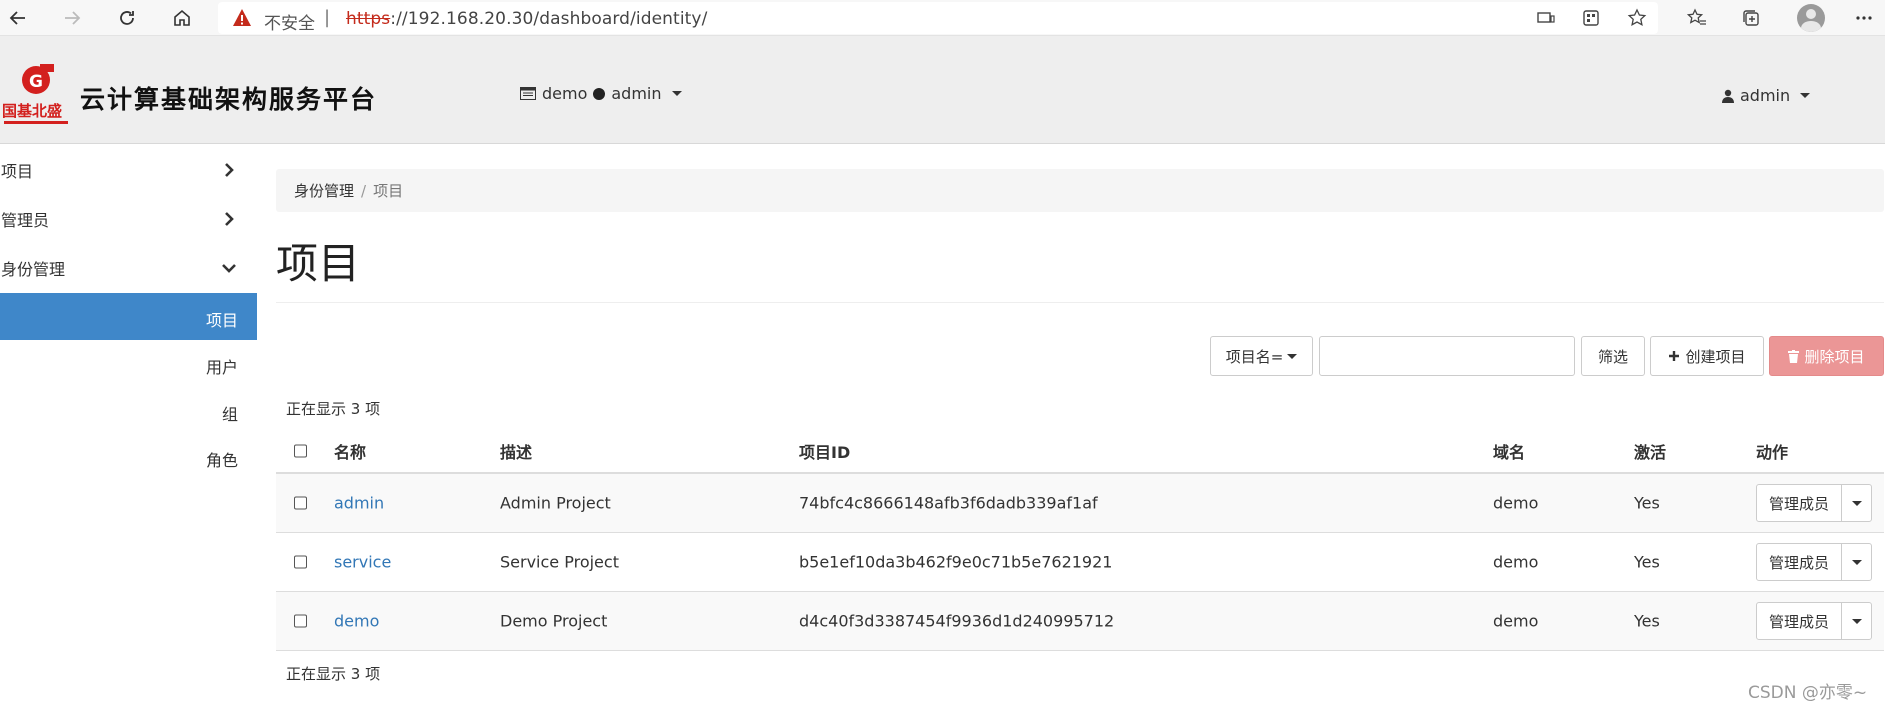 Image resolution: width=1885 pixels, height=708 pixels. What do you see at coordinates (221, 460) in the screenshot?
I see `sidebar-subitem-label: 角色` at bounding box center [221, 460].